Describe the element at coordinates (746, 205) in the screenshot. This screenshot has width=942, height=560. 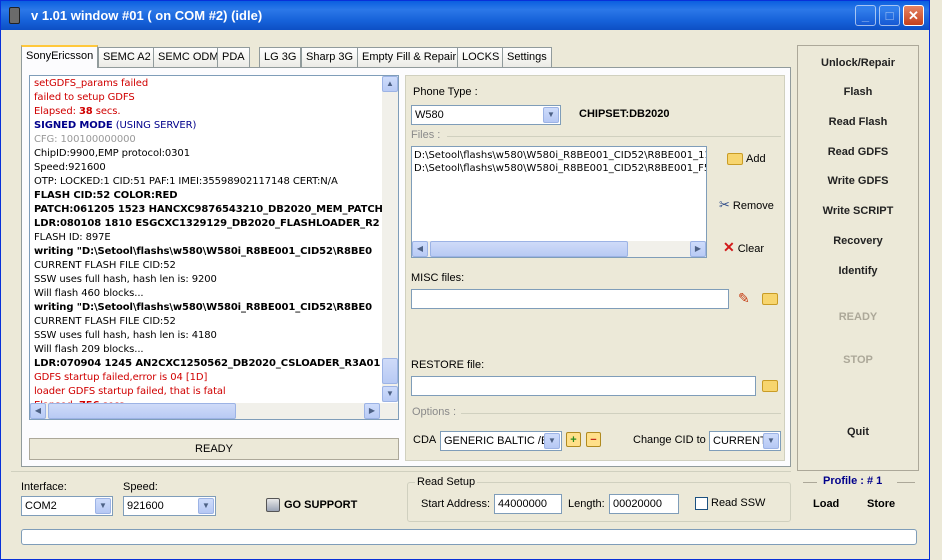
I see `remove-file-button: ✂ Remove` at that location.